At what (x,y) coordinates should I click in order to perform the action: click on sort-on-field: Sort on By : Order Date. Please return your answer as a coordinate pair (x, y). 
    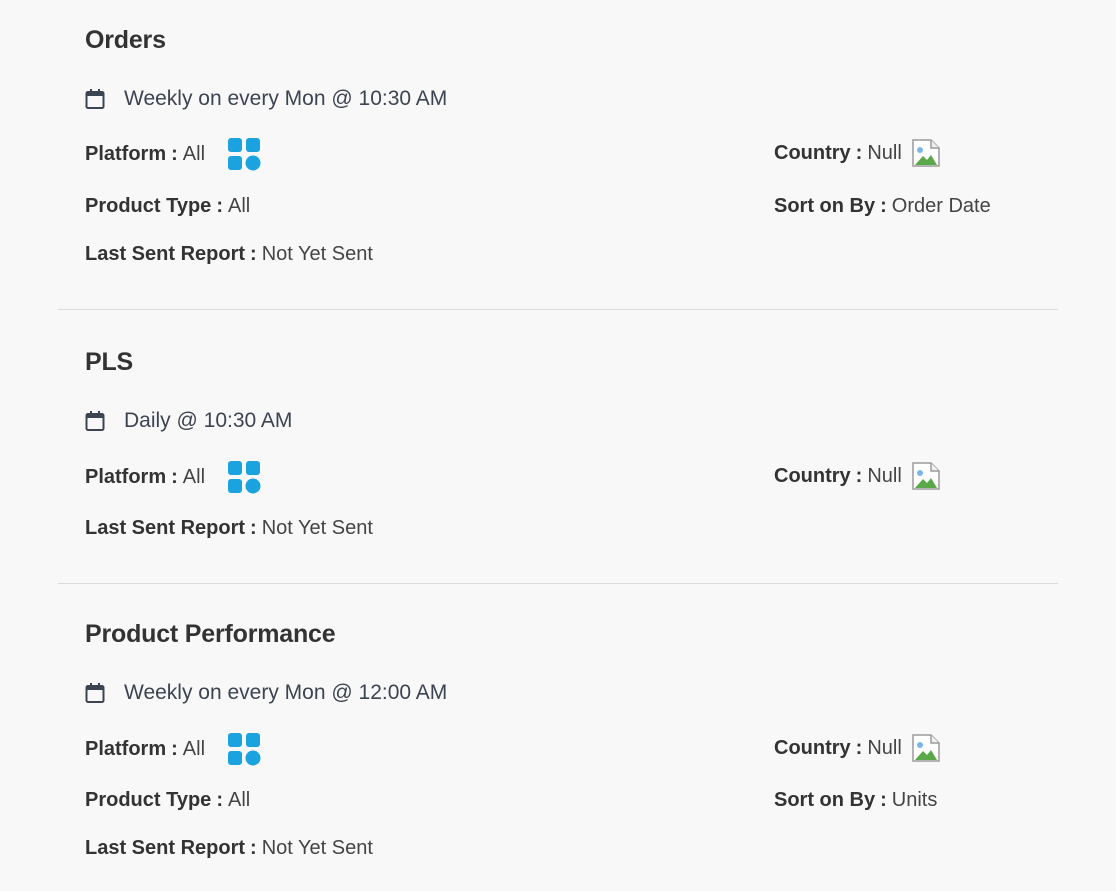
    Looking at the image, I should click on (882, 206).